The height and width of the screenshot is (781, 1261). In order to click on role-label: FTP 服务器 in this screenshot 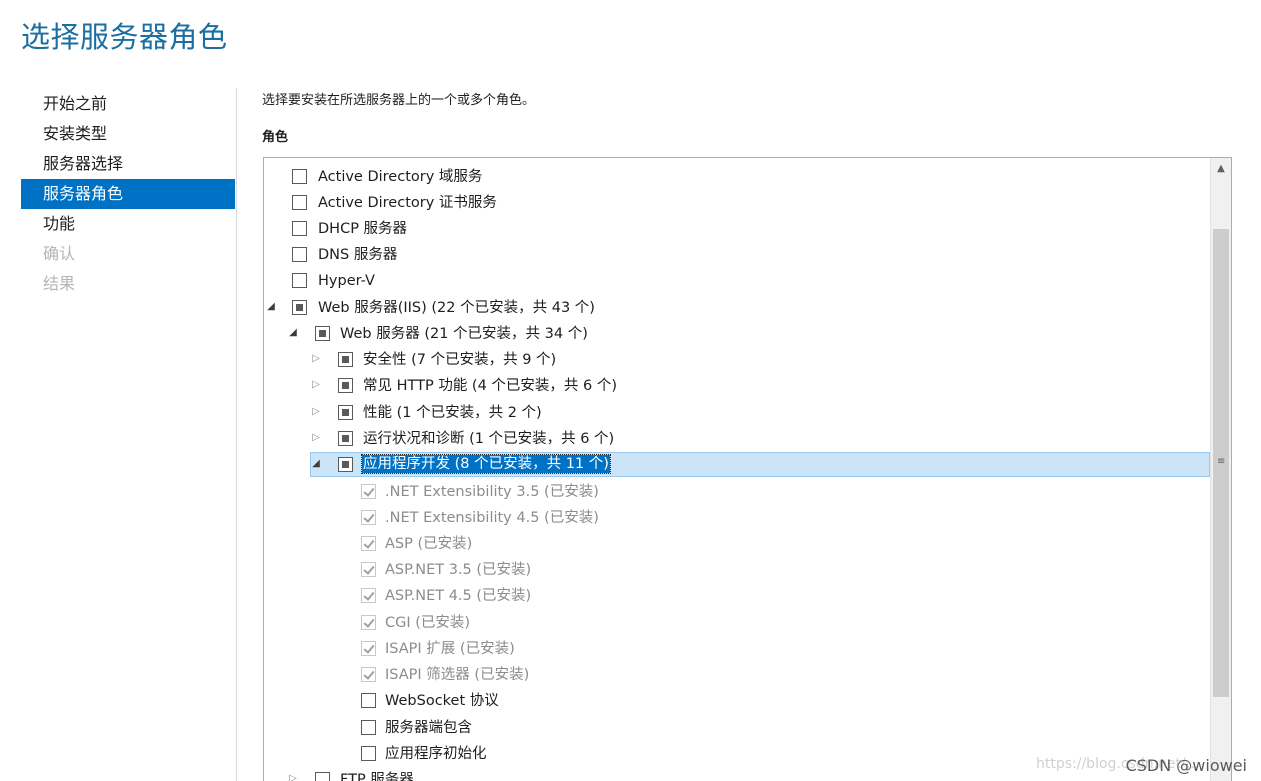, I will do `click(377, 776)`.